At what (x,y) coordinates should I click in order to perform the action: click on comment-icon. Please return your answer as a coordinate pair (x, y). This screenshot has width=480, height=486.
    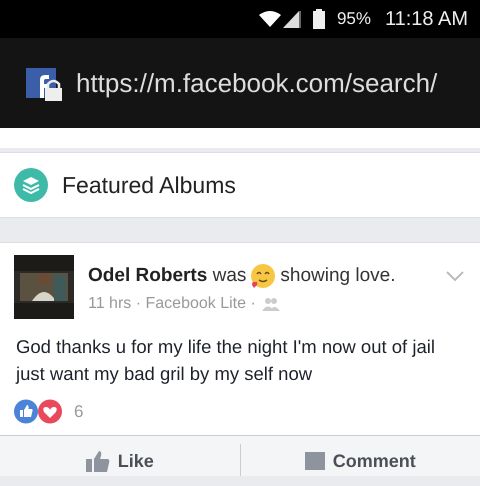
    Looking at the image, I should click on (314, 461).